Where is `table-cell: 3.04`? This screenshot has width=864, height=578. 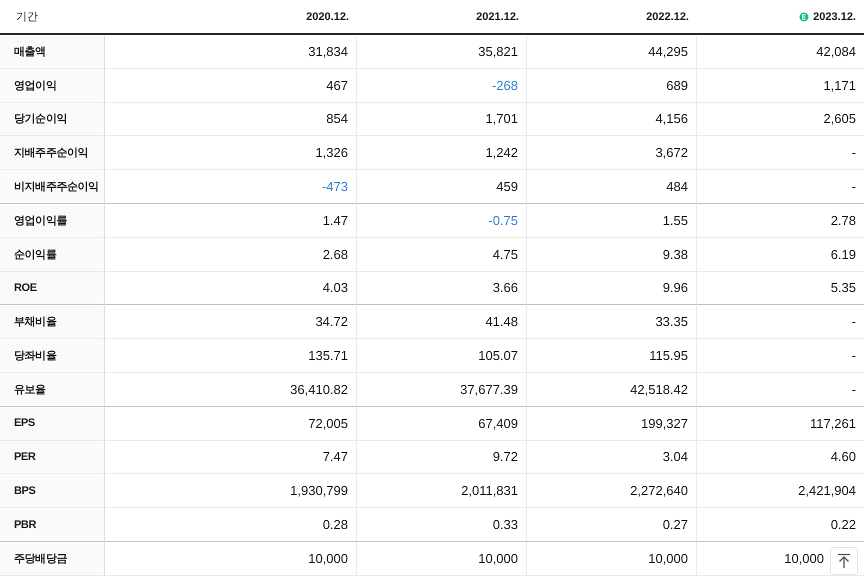
table-cell: 3.04 is located at coordinates (612, 457).